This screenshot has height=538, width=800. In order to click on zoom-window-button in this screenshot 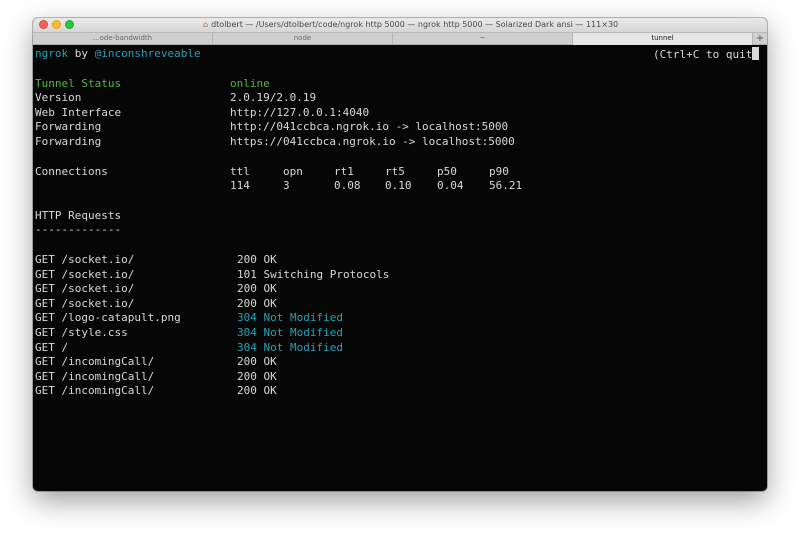, I will do `click(69, 24)`.